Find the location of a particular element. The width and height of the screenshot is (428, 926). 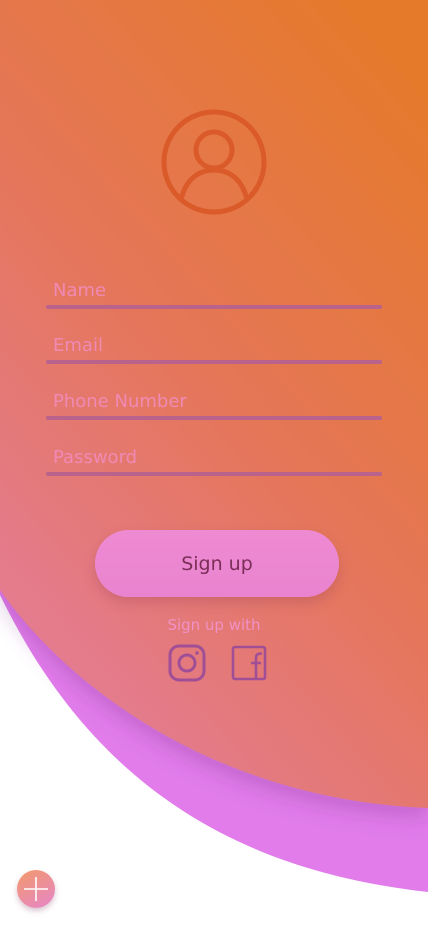

password-field is located at coordinates (214, 459).